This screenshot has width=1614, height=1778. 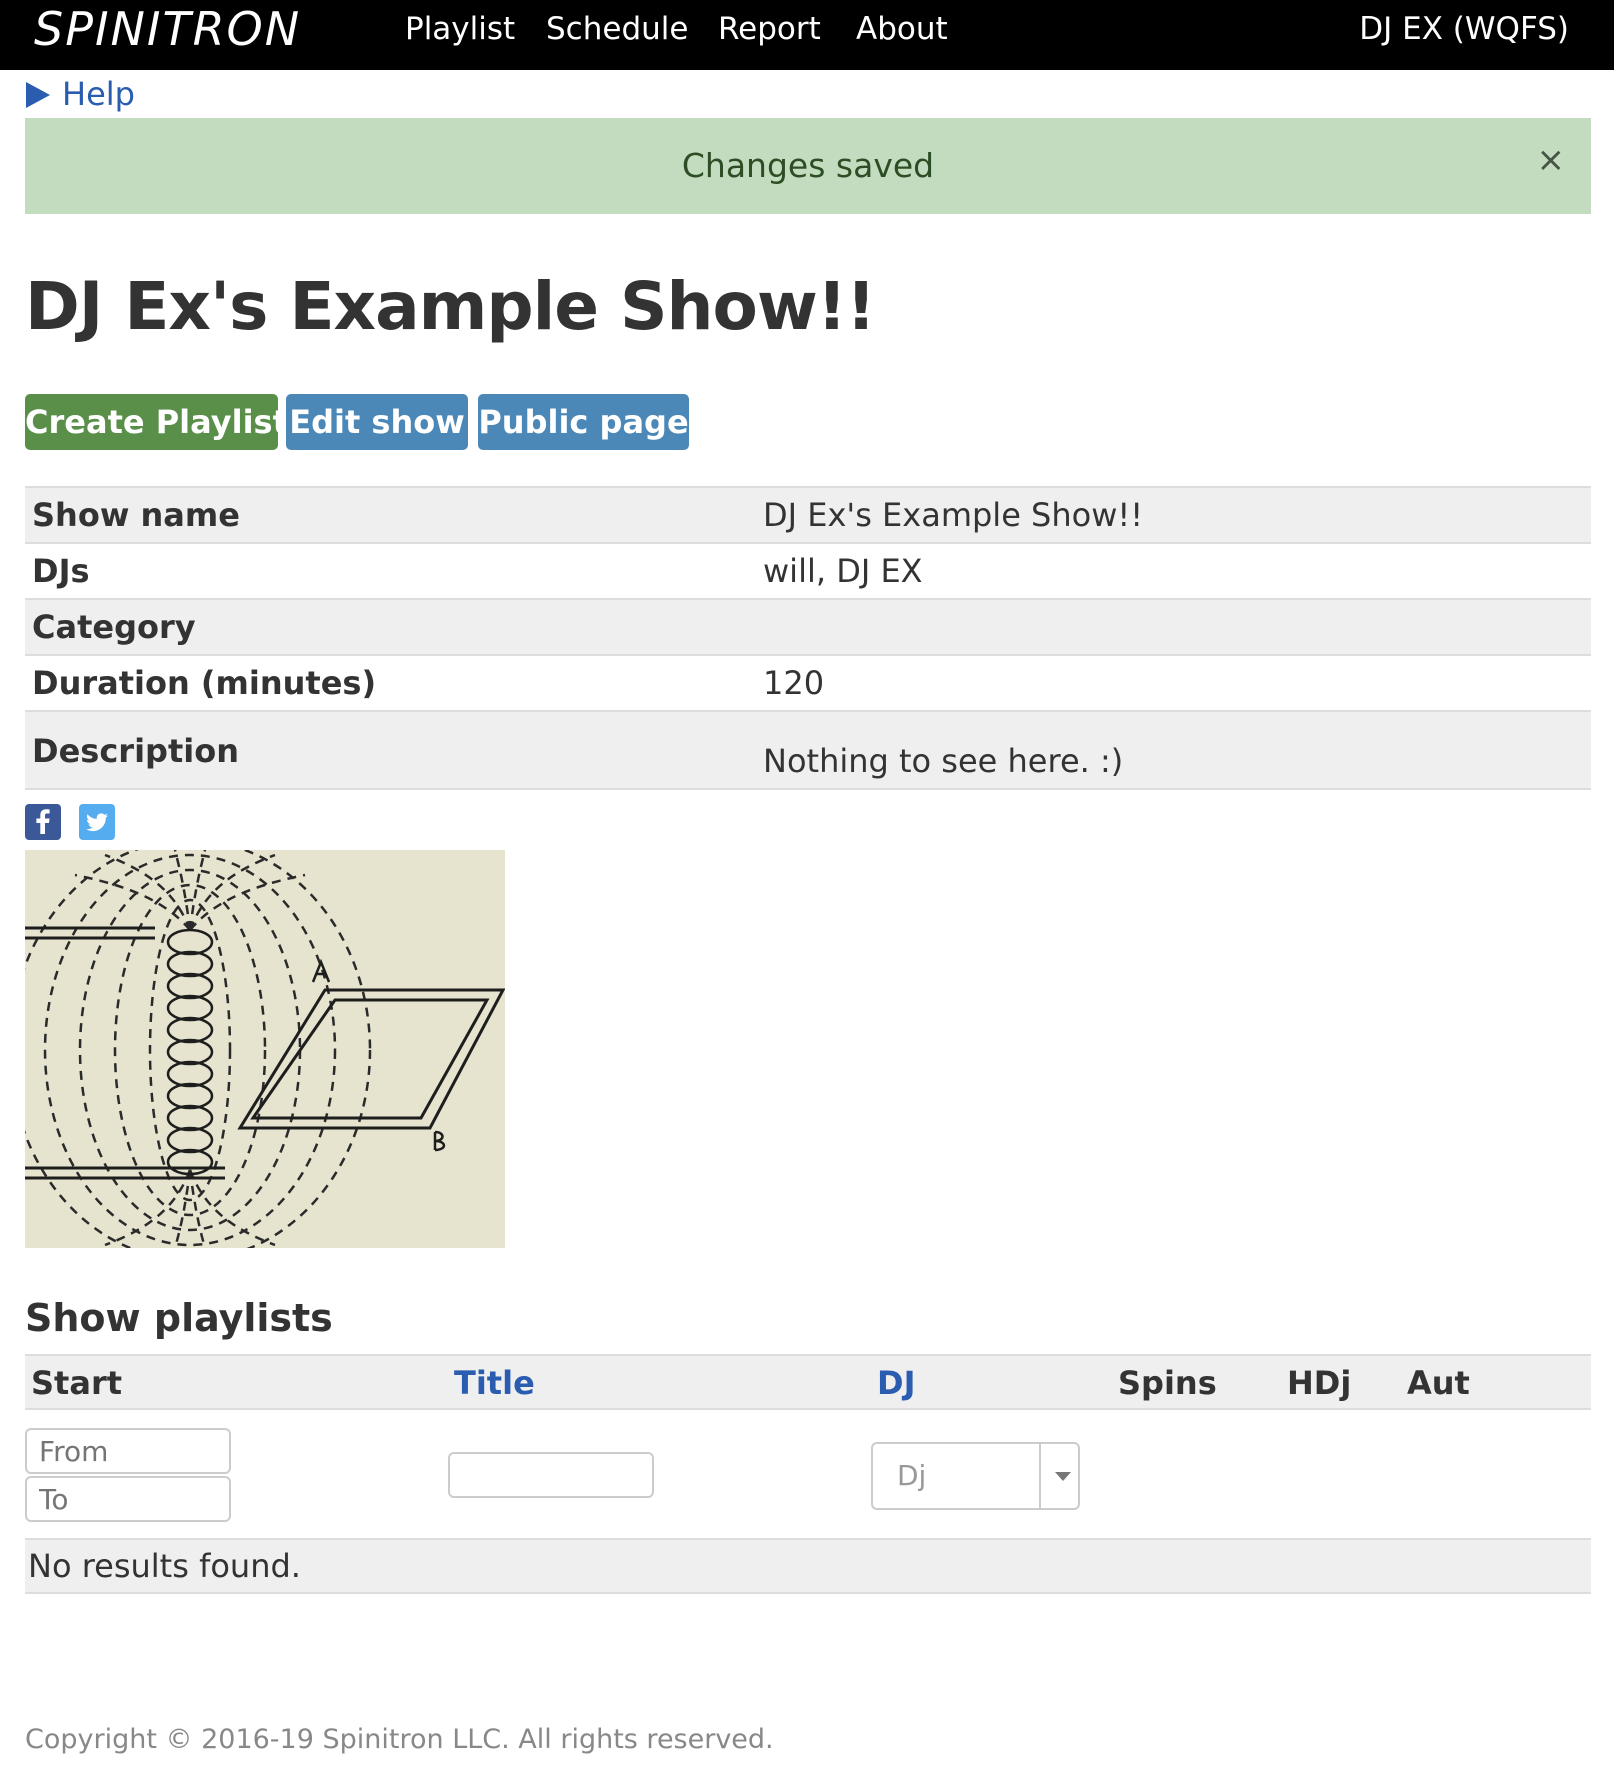 I want to click on nav-item-about: About, so click(x=902, y=29).